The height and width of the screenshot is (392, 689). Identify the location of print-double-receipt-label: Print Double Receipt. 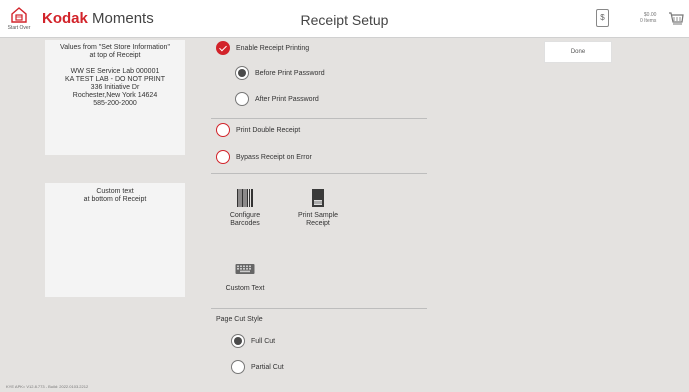
(268, 130).